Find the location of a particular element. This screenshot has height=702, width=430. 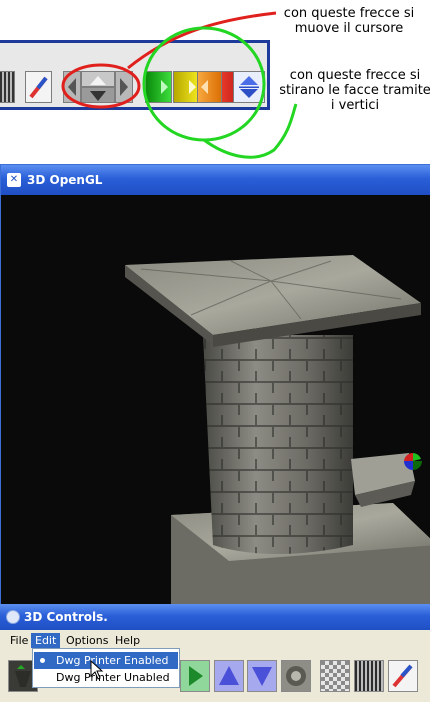

checker-texture-icon is located at coordinates (335, 676).